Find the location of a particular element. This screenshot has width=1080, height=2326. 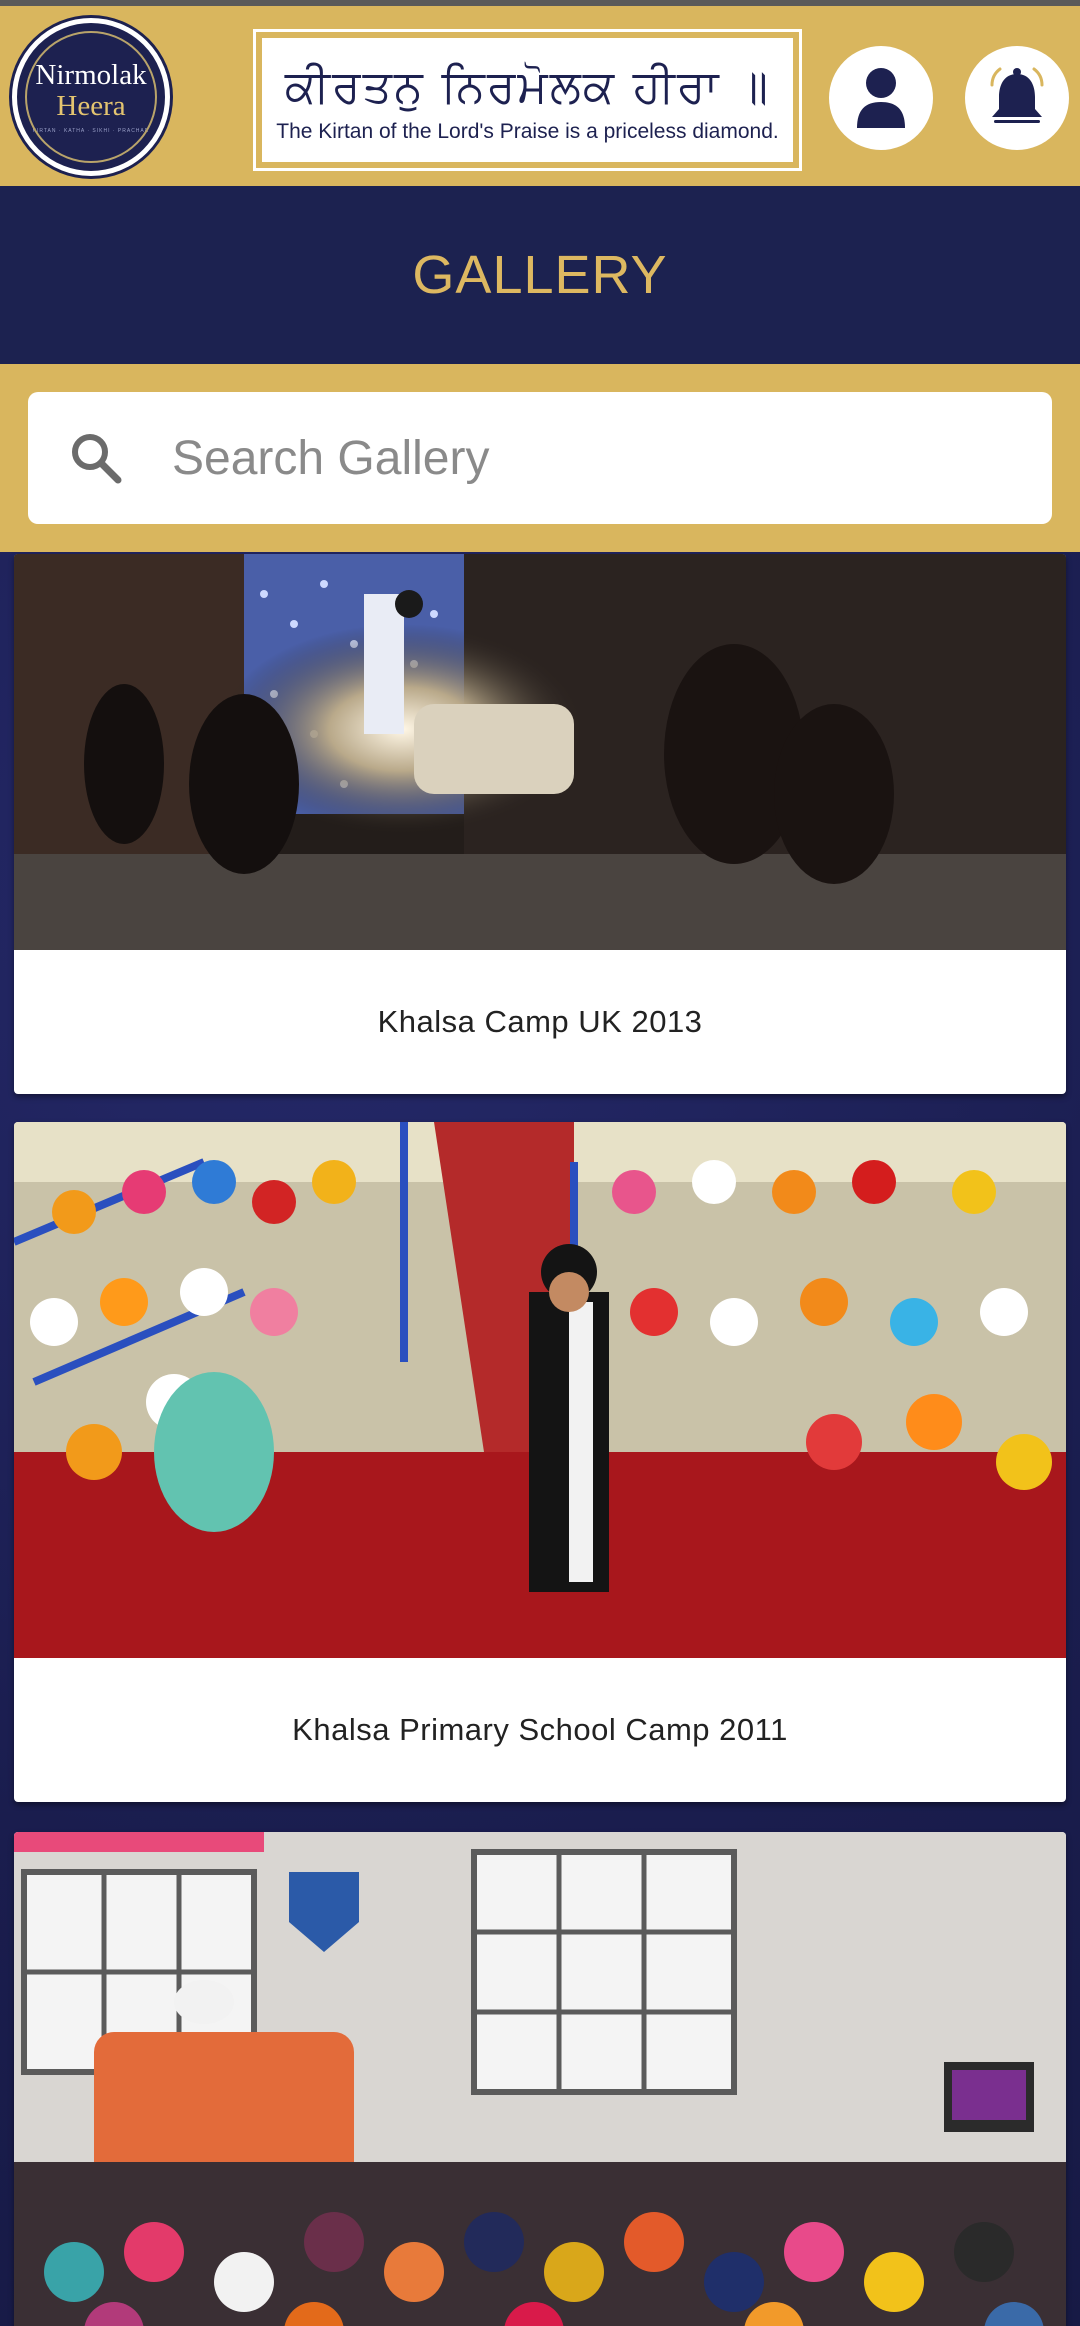

search-icon is located at coordinates (97, 459).